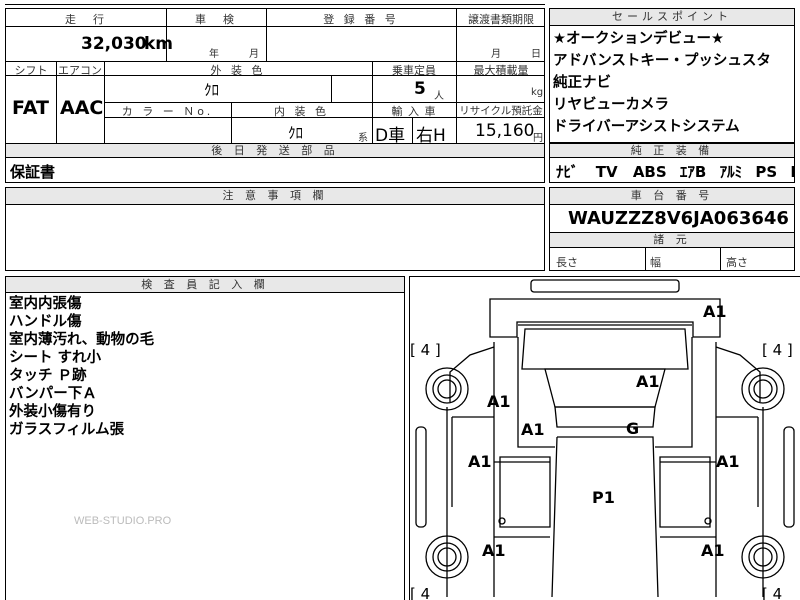 This screenshot has height=600, width=800. What do you see at coordinates (214, 54) in the screenshot?
I see `inspection-year-label: 年` at bounding box center [214, 54].